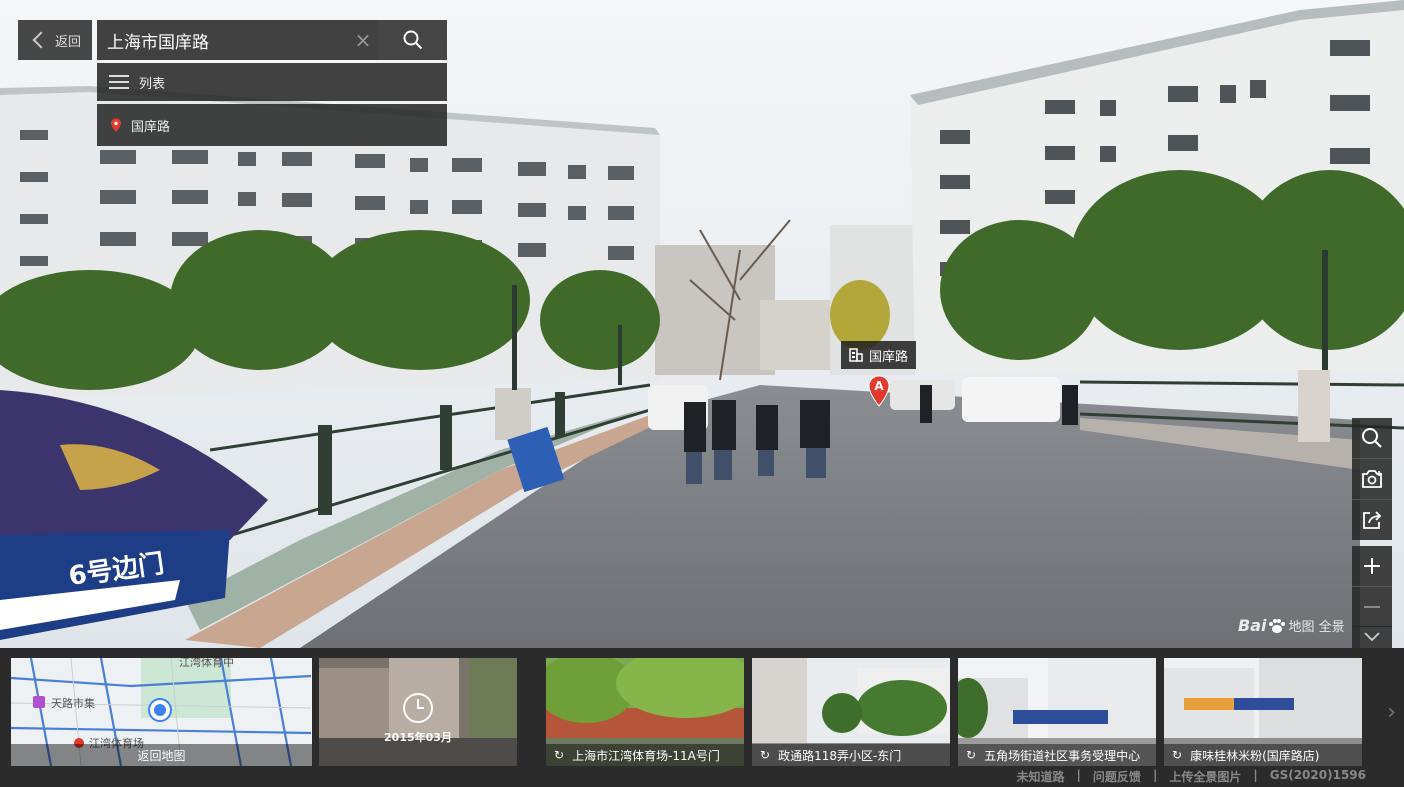  I want to click on poi-label-text: 国庠路, so click(889, 357).